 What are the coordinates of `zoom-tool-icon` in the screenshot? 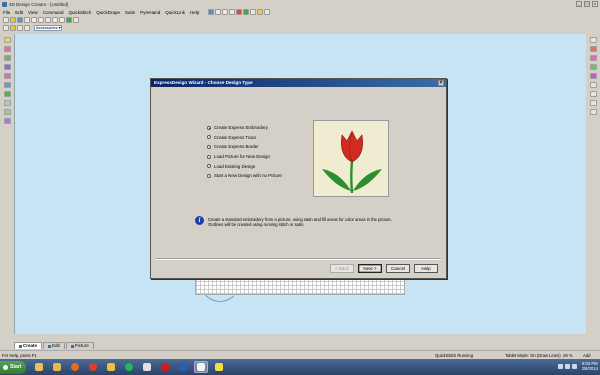 It's located at (225, 12).